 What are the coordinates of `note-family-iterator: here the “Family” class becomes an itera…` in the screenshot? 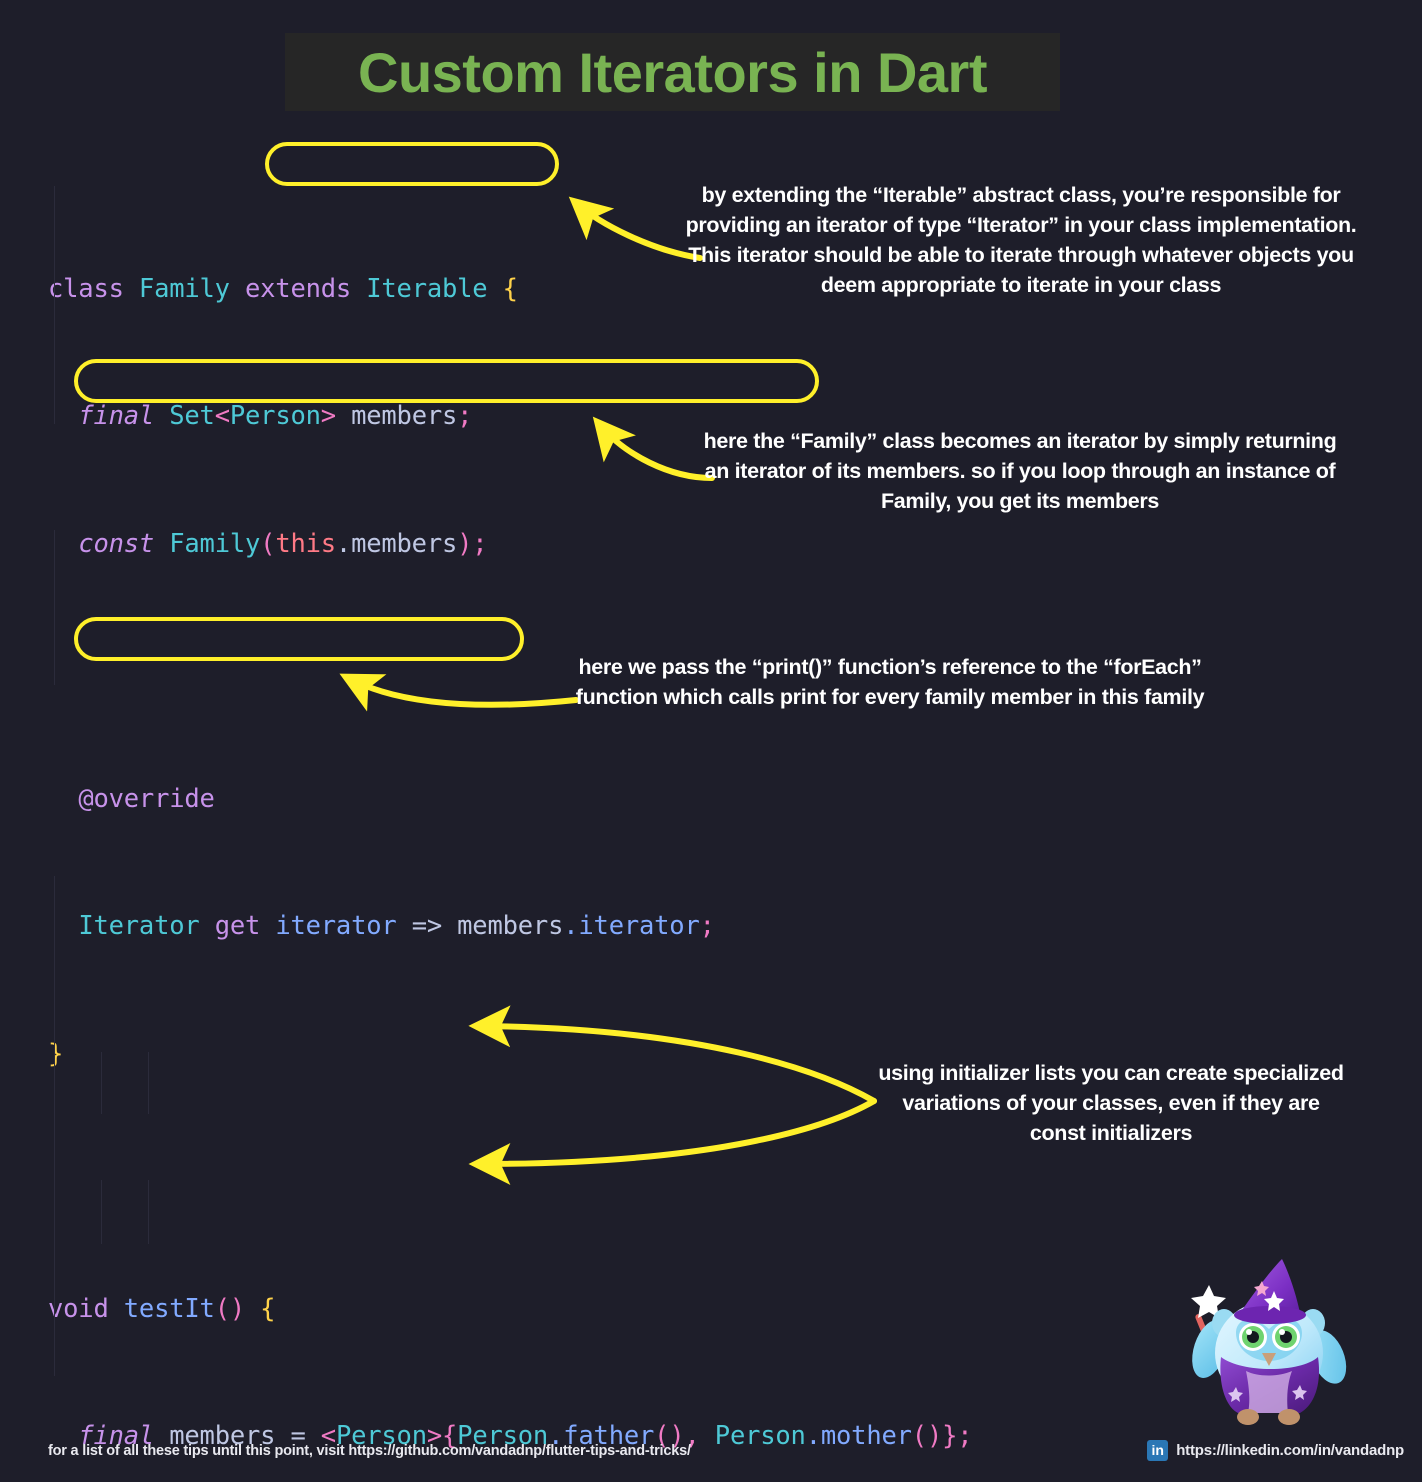 It's located at (1020, 471).